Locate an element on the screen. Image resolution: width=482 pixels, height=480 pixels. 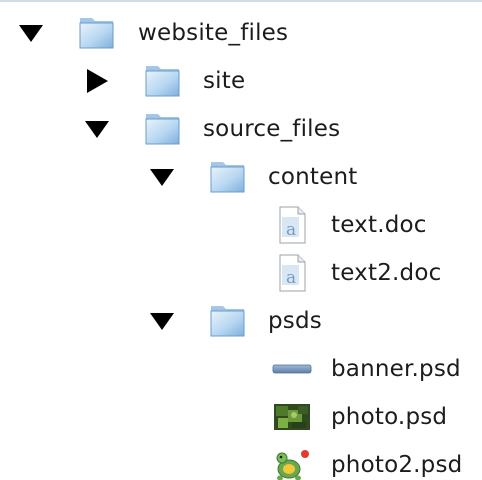
tree-item-label: photo2.psd is located at coordinates (397, 465).